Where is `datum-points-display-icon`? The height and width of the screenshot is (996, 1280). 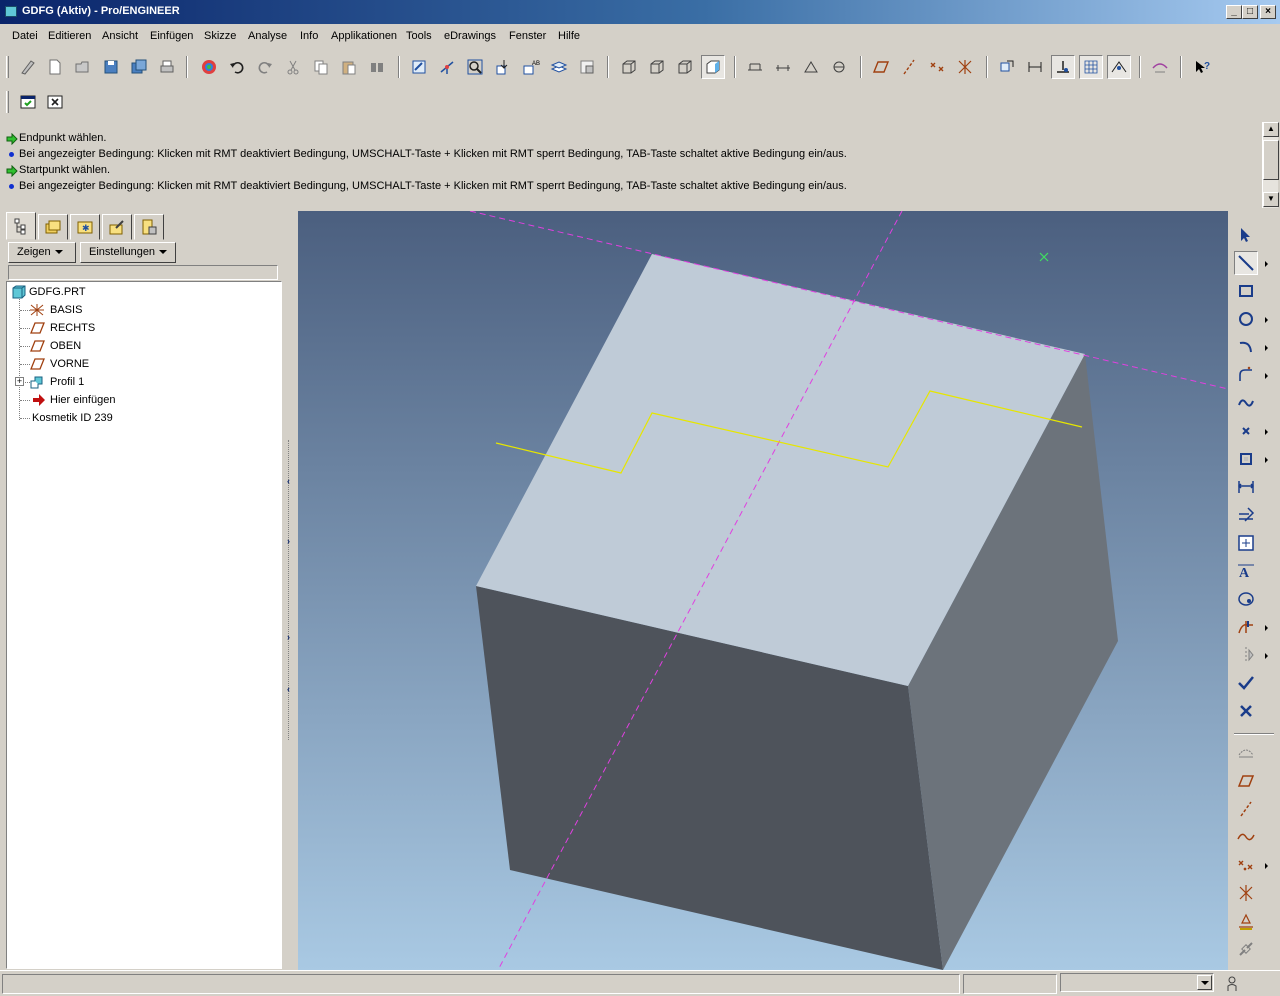
datum-points-display-icon is located at coordinates (811, 67).